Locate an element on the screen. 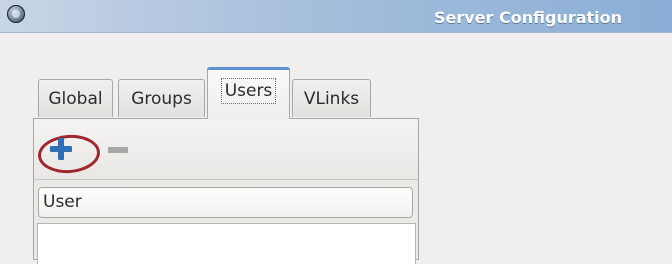 This screenshot has height=264, width=672. tab-vlinks: VLinks is located at coordinates (331, 98).